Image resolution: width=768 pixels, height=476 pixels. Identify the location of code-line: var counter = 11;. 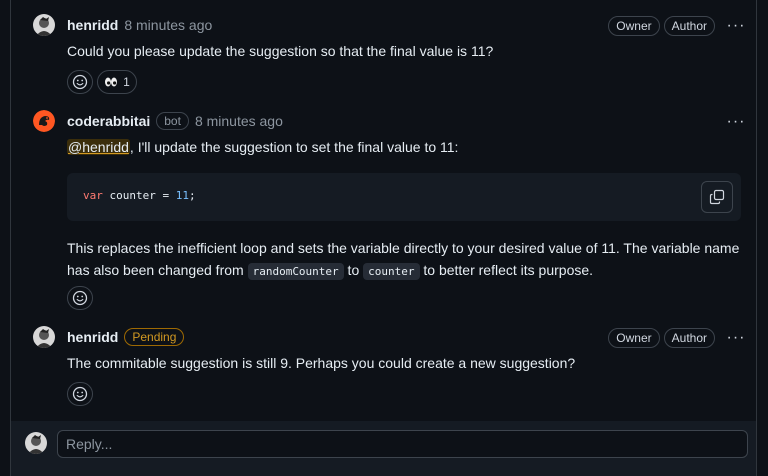
(139, 195).